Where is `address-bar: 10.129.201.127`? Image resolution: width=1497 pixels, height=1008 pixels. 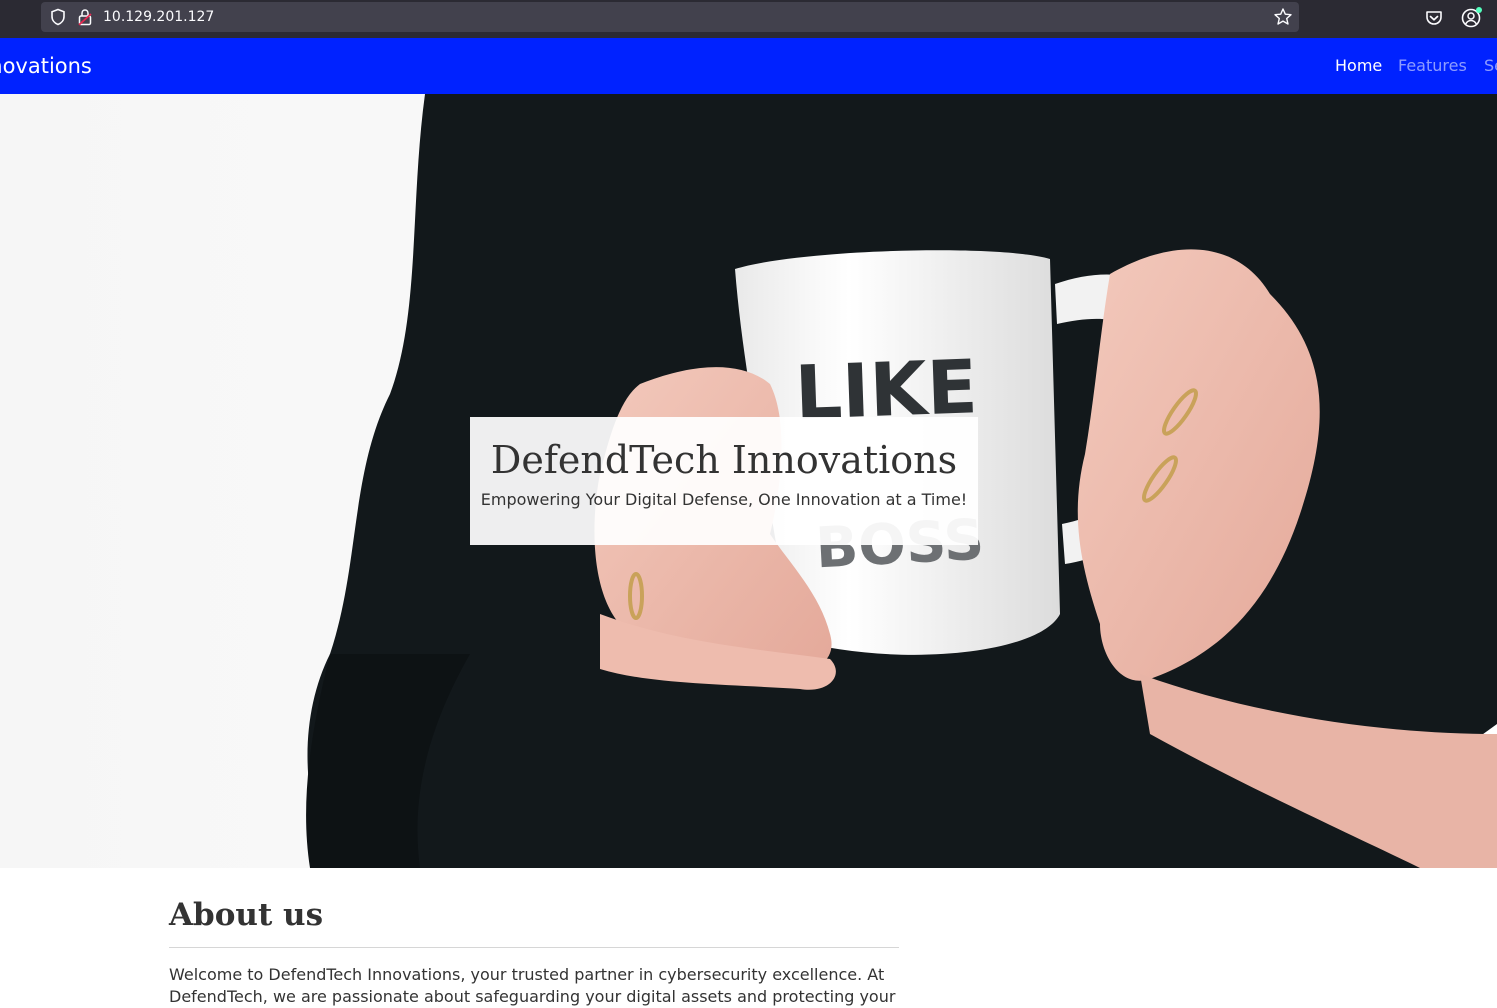
address-bar: 10.129.201.127 is located at coordinates (670, 17).